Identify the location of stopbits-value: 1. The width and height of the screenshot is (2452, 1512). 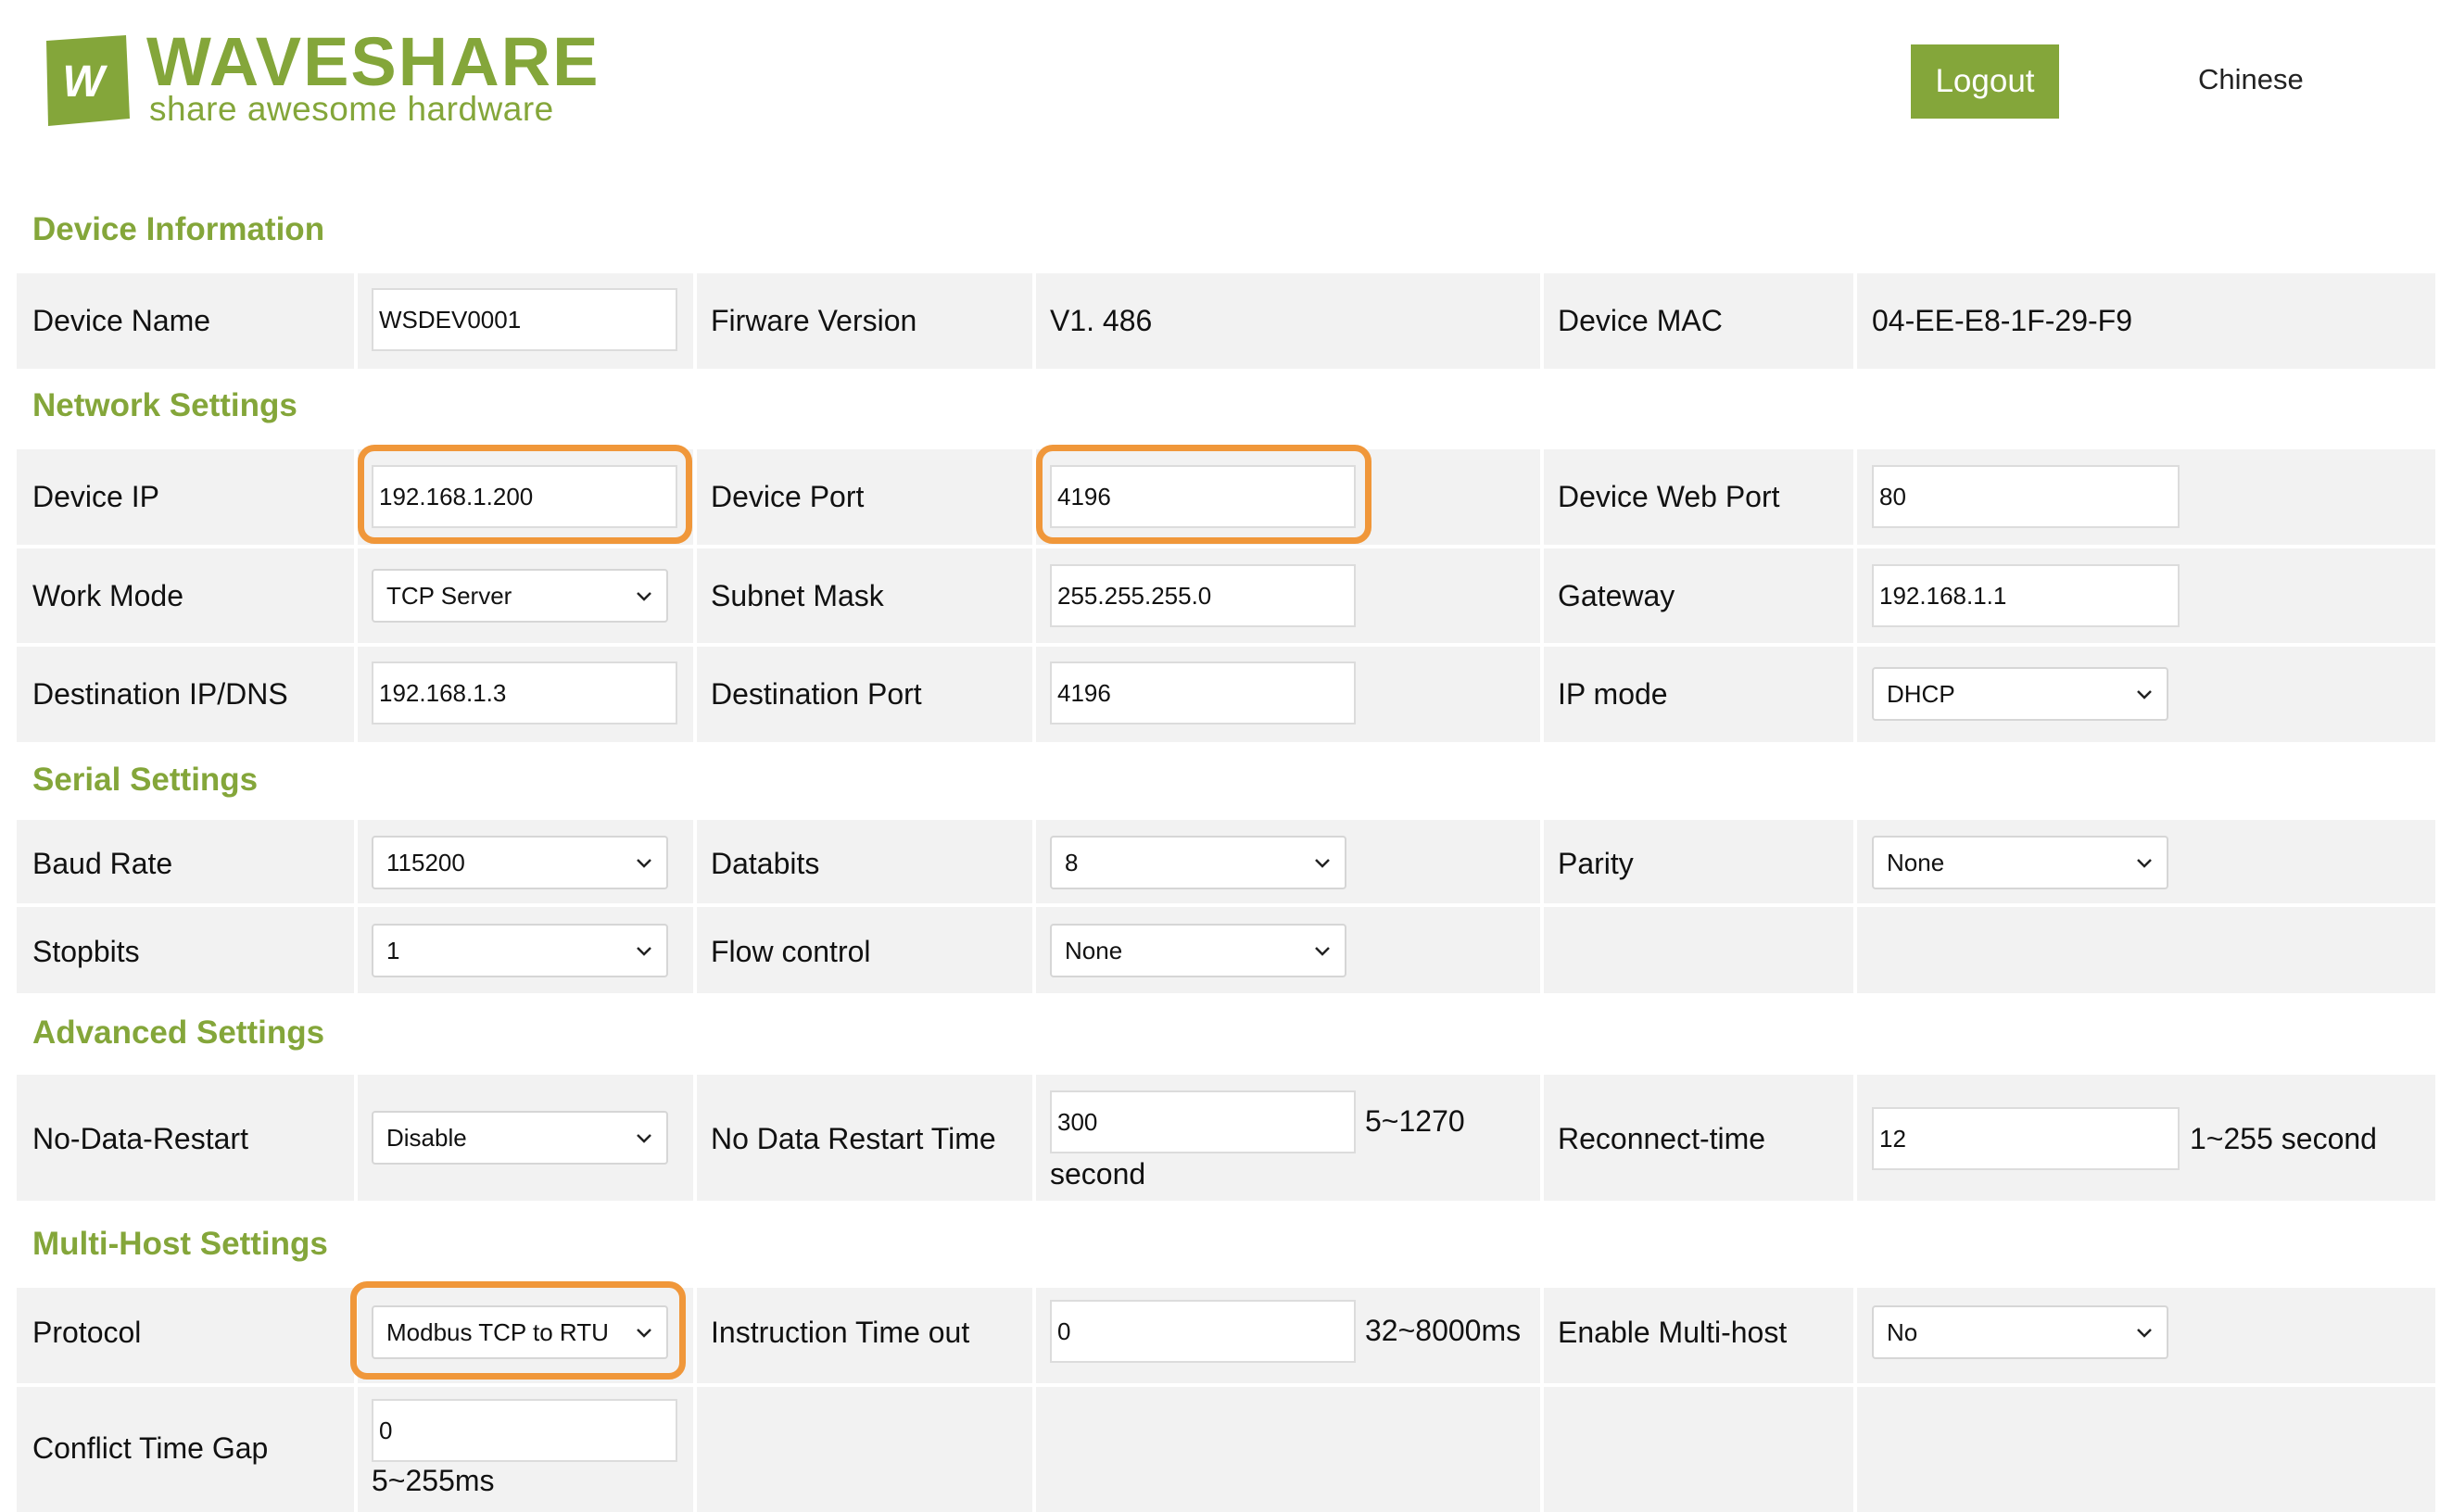
(393, 950).